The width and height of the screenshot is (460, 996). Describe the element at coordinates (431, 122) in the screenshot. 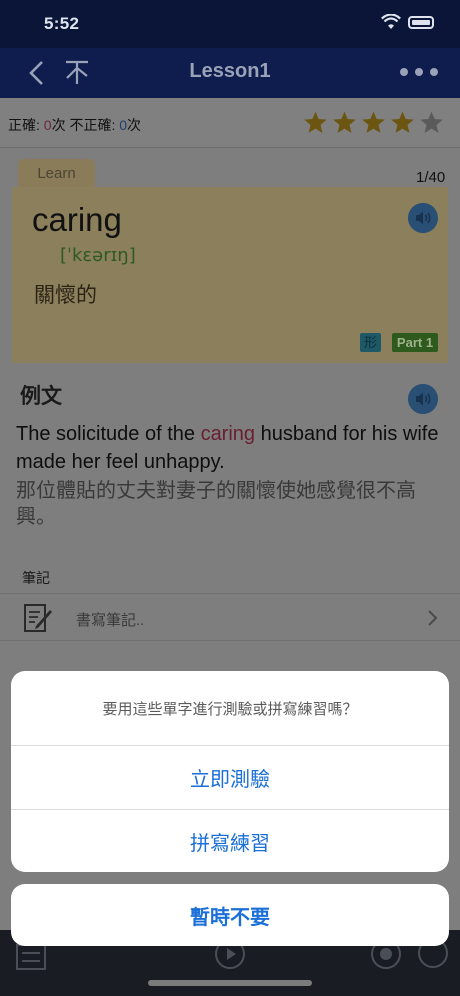

I see `star-icon-empty` at that location.